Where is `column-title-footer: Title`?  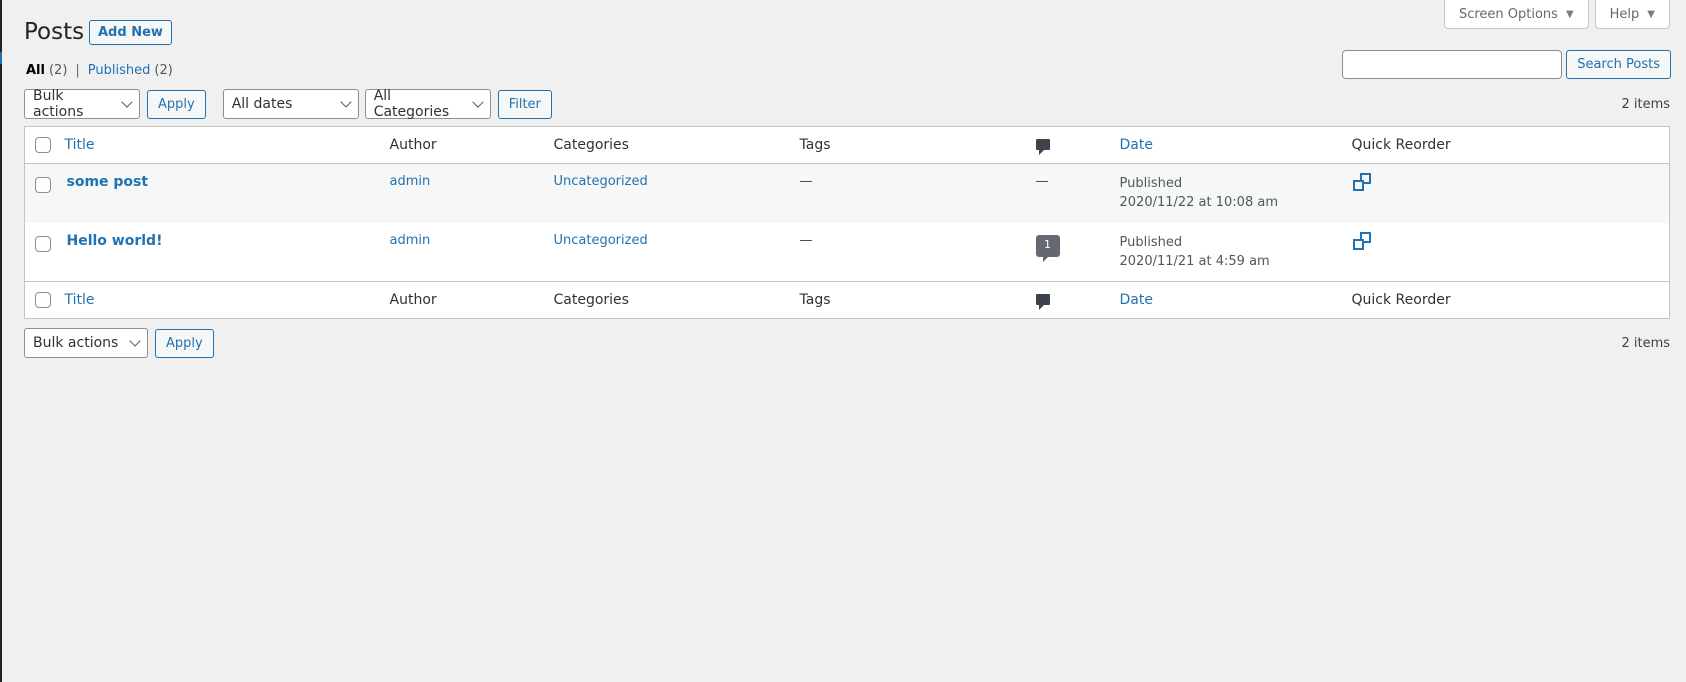 column-title-footer: Title is located at coordinates (227, 300).